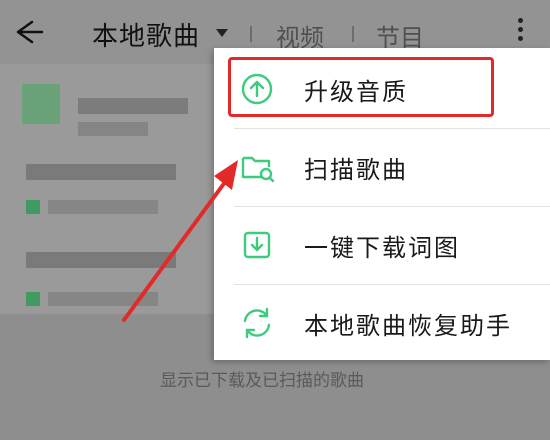 This screenshot has height=440, width=550. I want to click on highlight-box, so click(361, 87).